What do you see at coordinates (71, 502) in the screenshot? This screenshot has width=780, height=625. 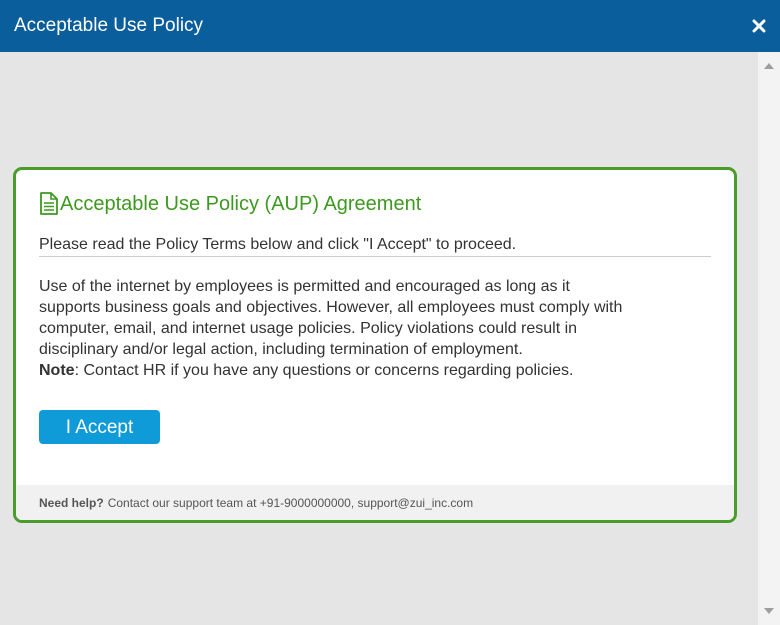 I see `help-label: Need help?` at bounding box center [71, 502].